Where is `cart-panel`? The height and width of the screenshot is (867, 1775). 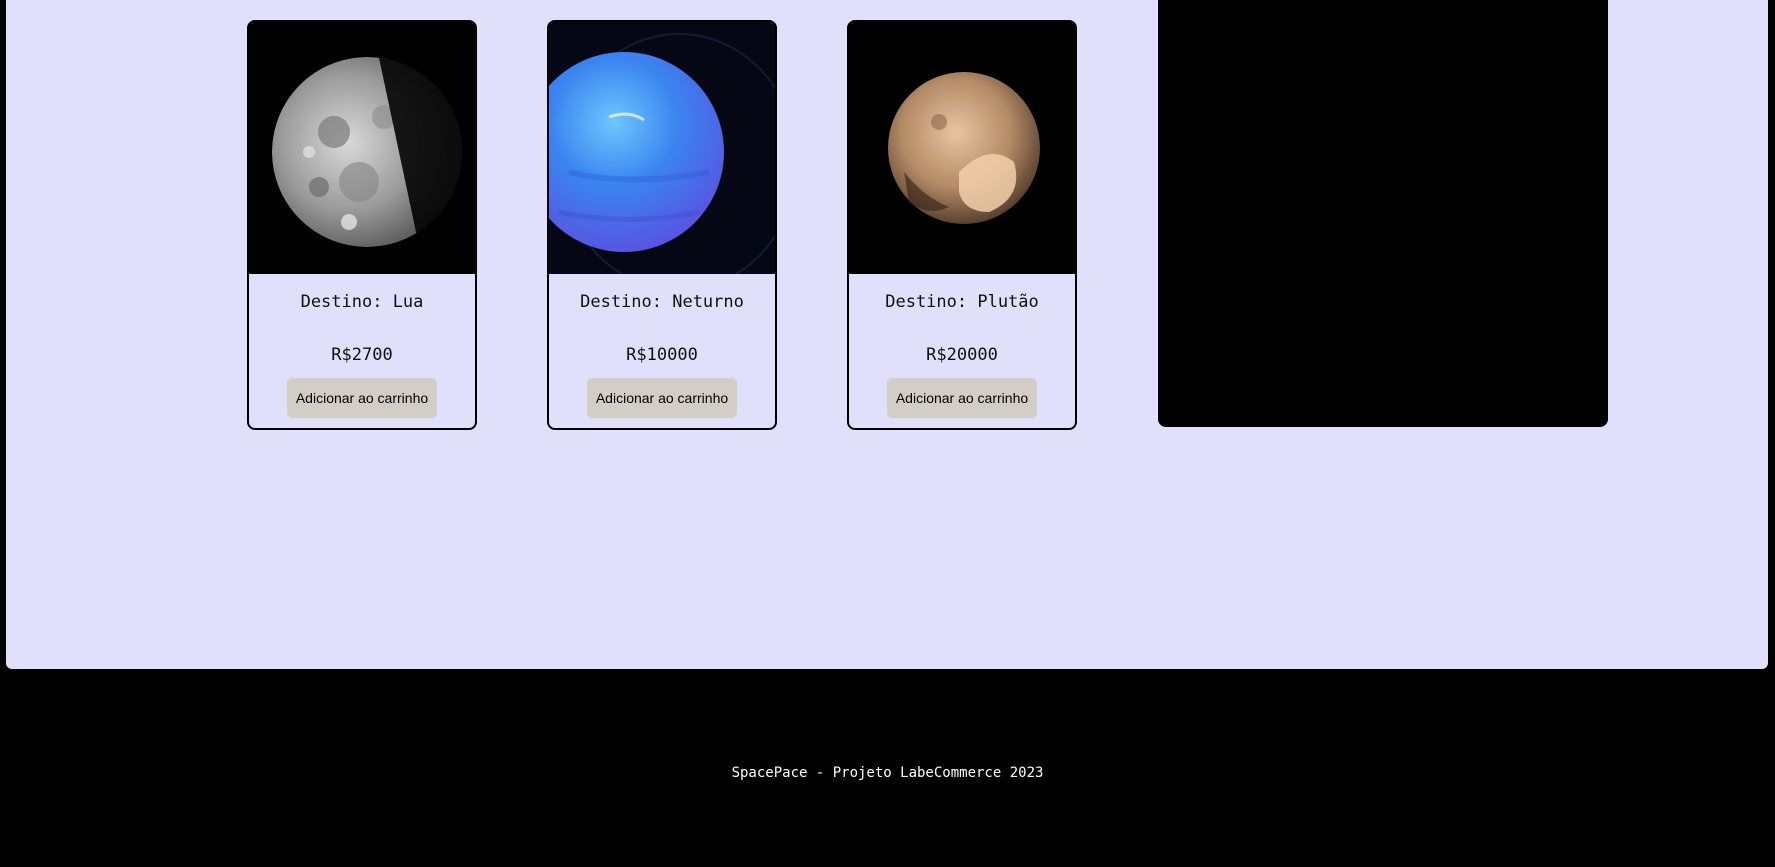 cart-panel is located at coordinates (1383, 213).